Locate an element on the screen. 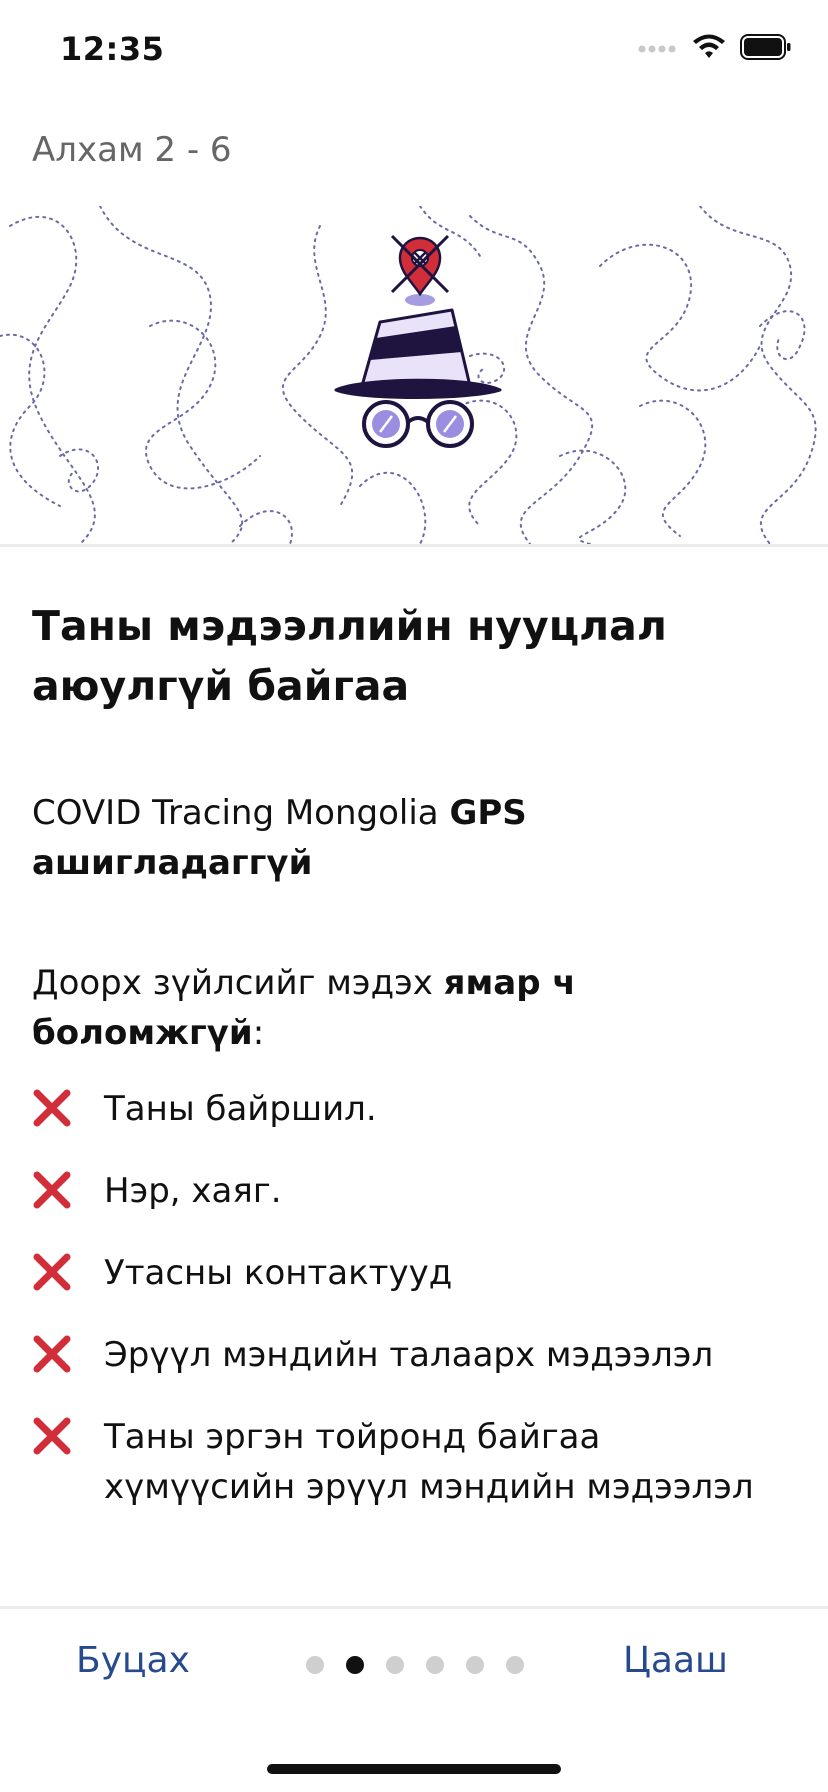 The height and width of the screenshot is (1792, 828). gps-statement: COVID Tracing Mongolia GPS ашигладаггүй is located at coordinates (417, 838).